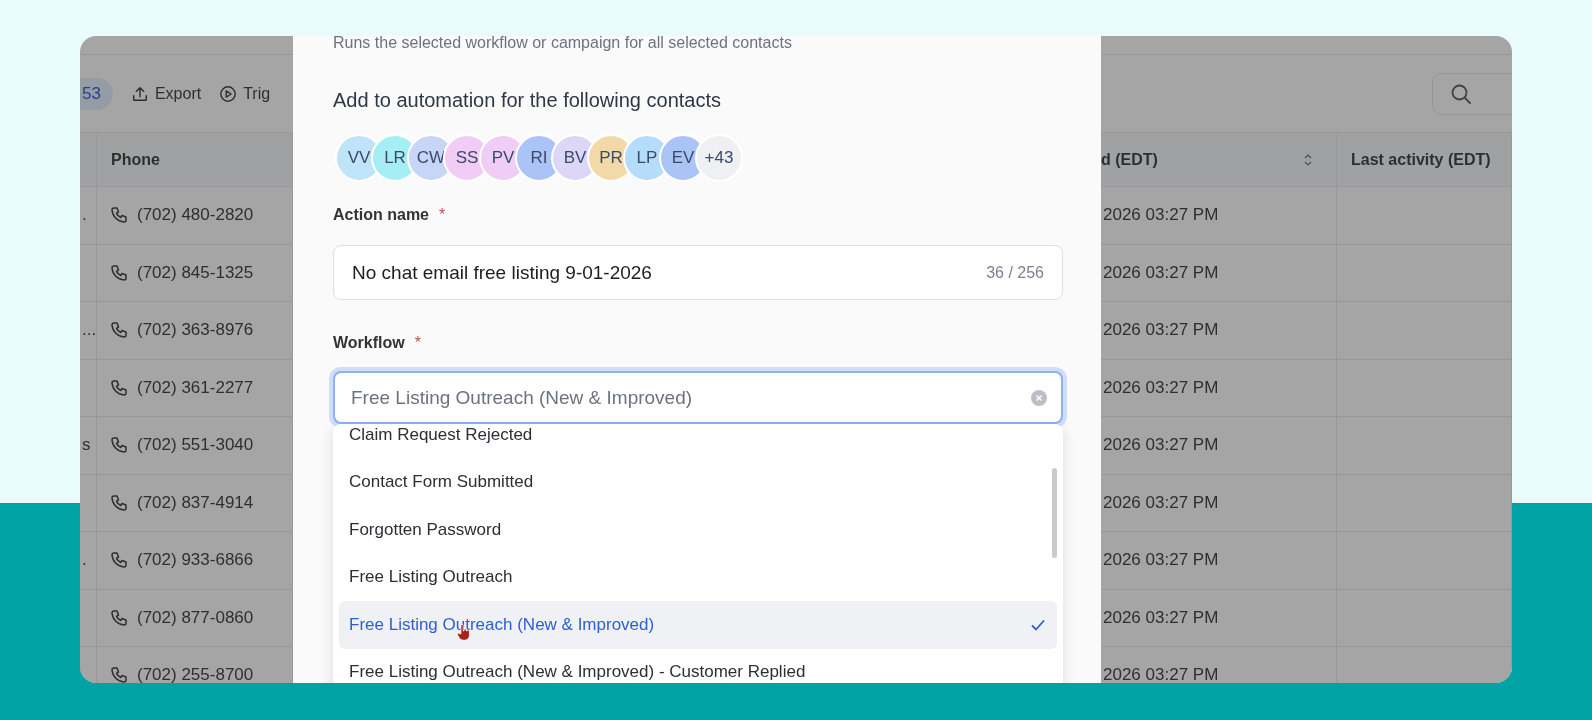 The height and width of the screenshot is (720, 1592). Describe the element at coordinates (1054, 513) in the screenshot. I see `scrollbar` at that location.